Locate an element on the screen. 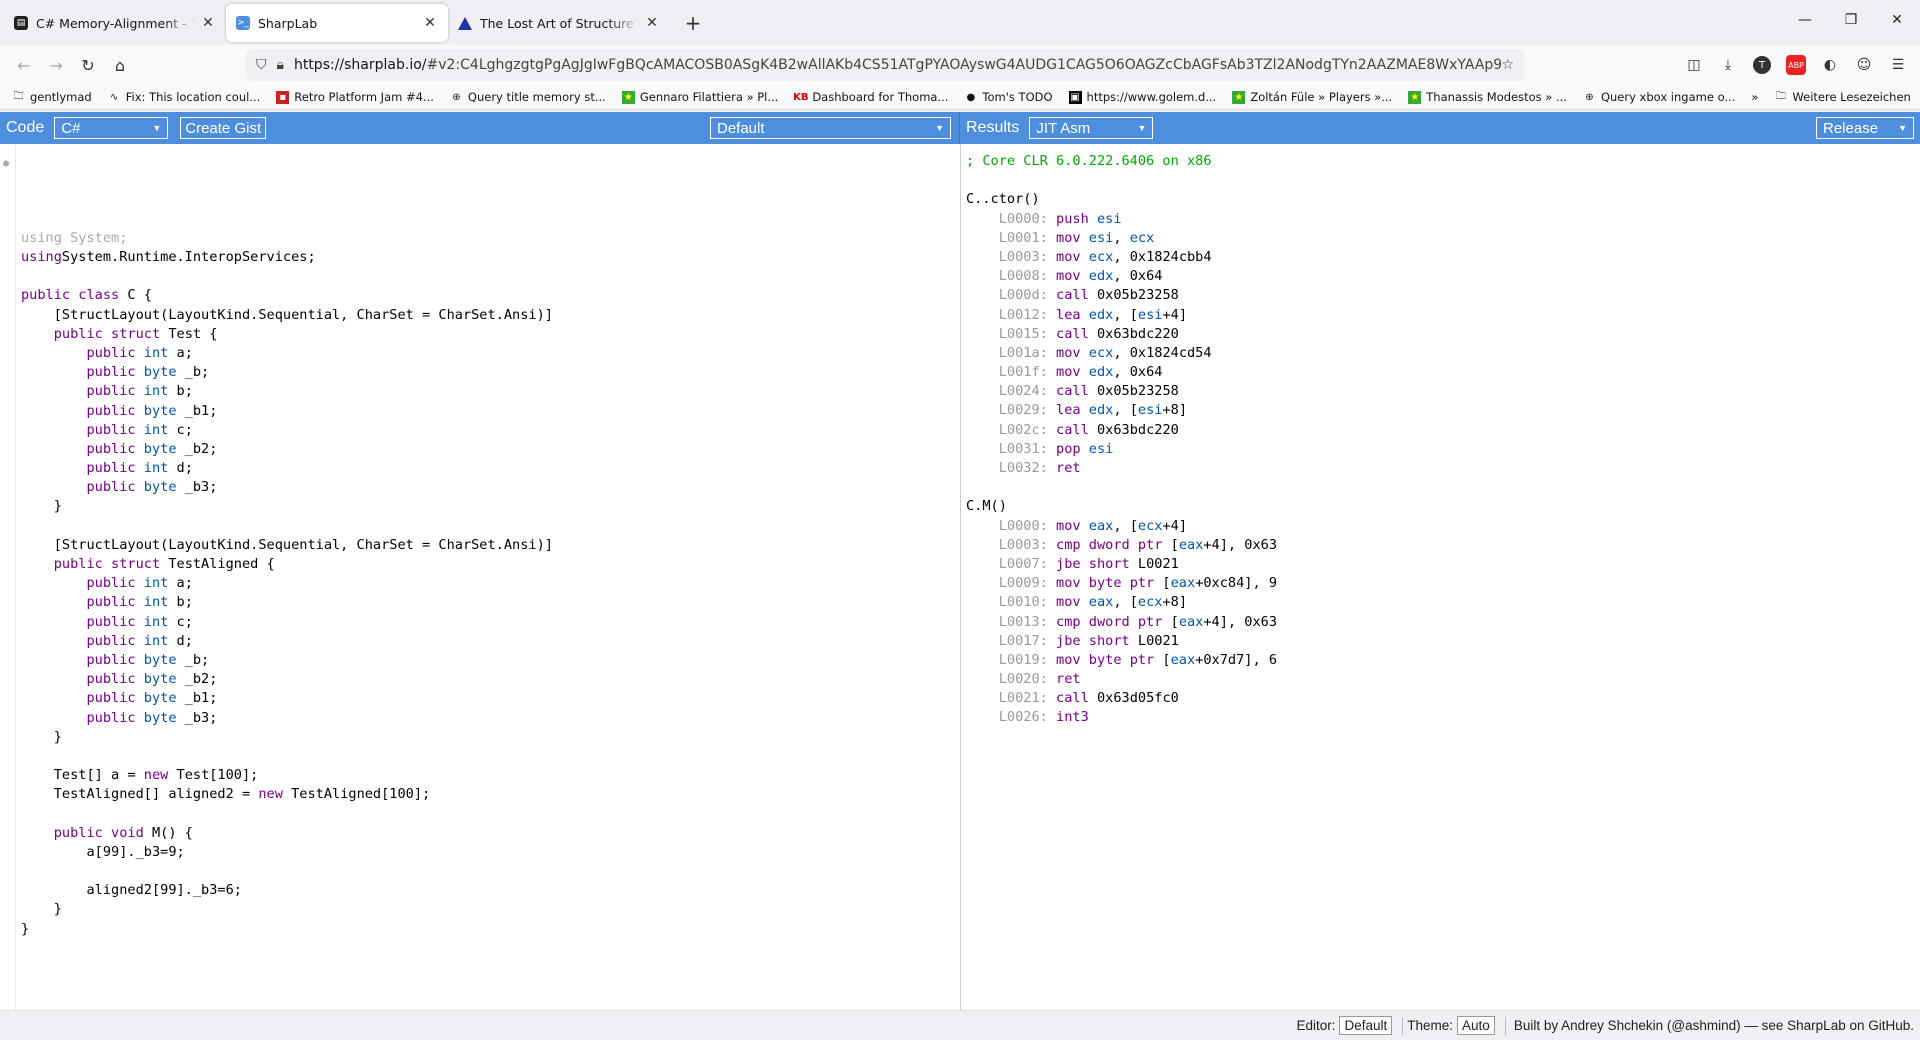 This screenshot has width=1920, height=1040. code-line: public byte _b3; is located at coordinates (490, 718).